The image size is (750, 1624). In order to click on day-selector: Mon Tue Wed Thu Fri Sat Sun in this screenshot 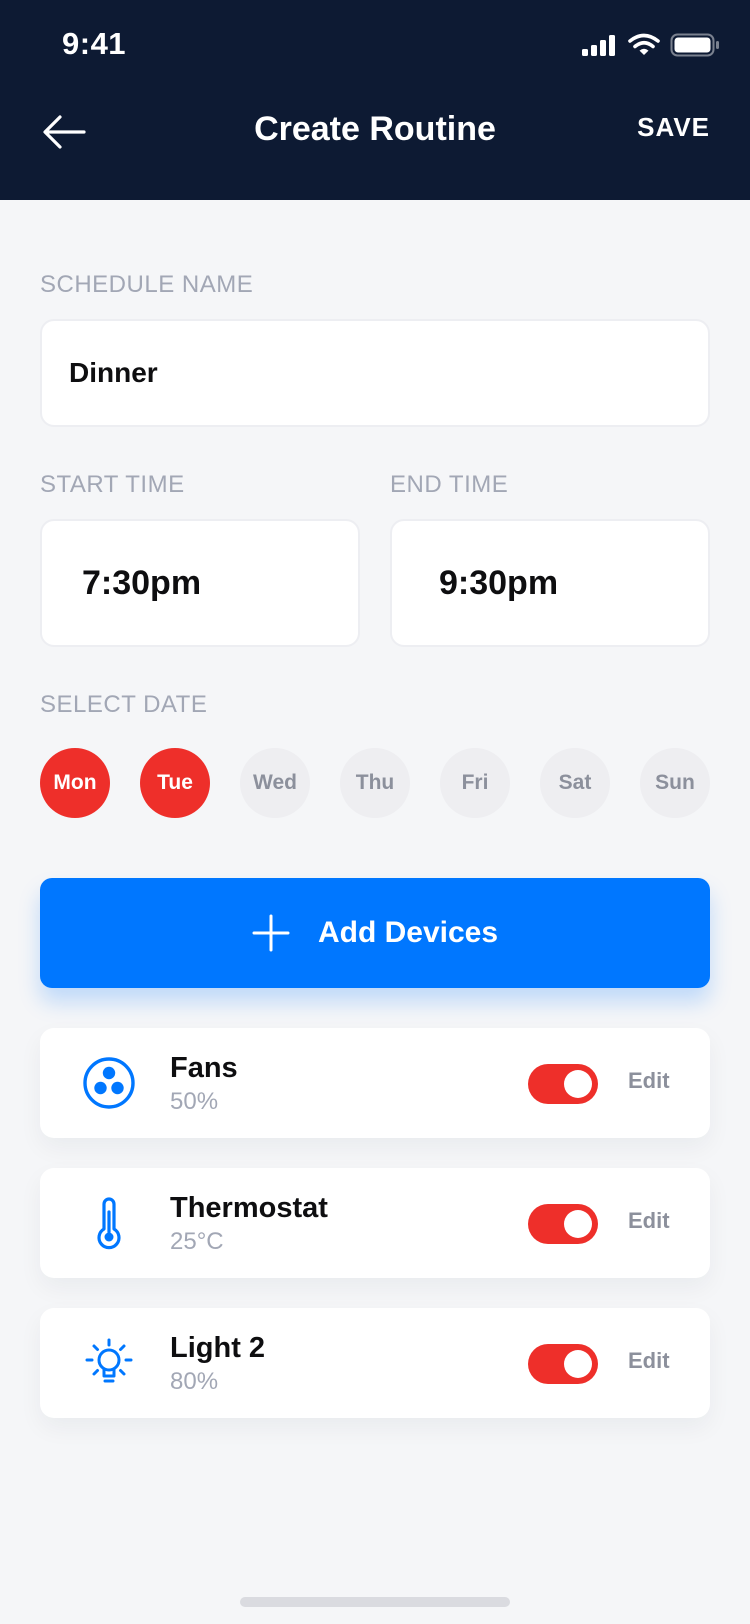, I will do `click(375, 783)`.